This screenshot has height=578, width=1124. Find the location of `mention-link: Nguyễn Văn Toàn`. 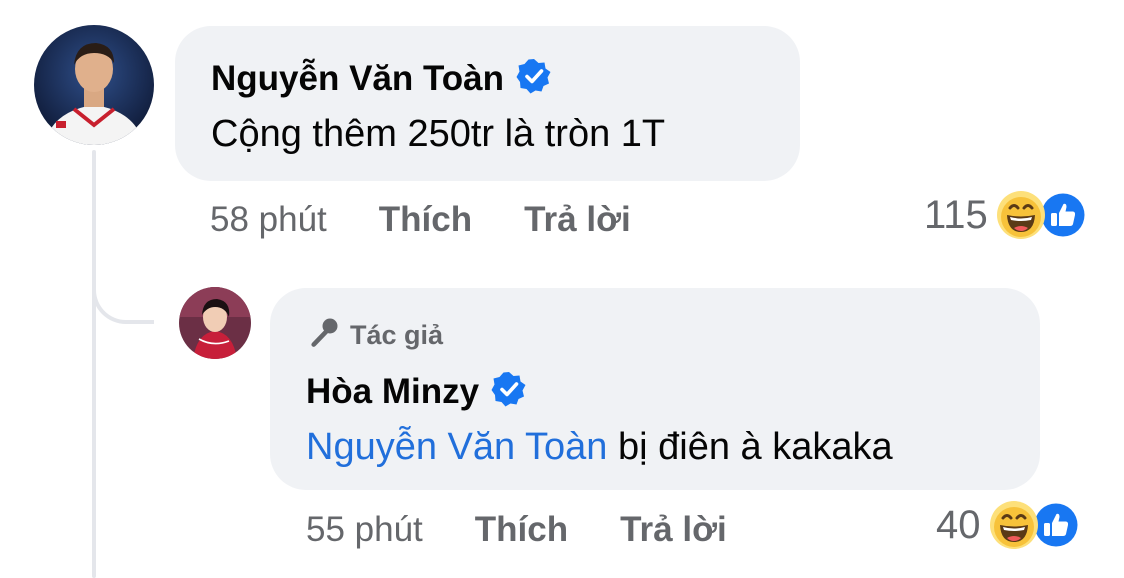

mention-link: Nguyễn Văn Toàn is located at coordinates (456, 447).